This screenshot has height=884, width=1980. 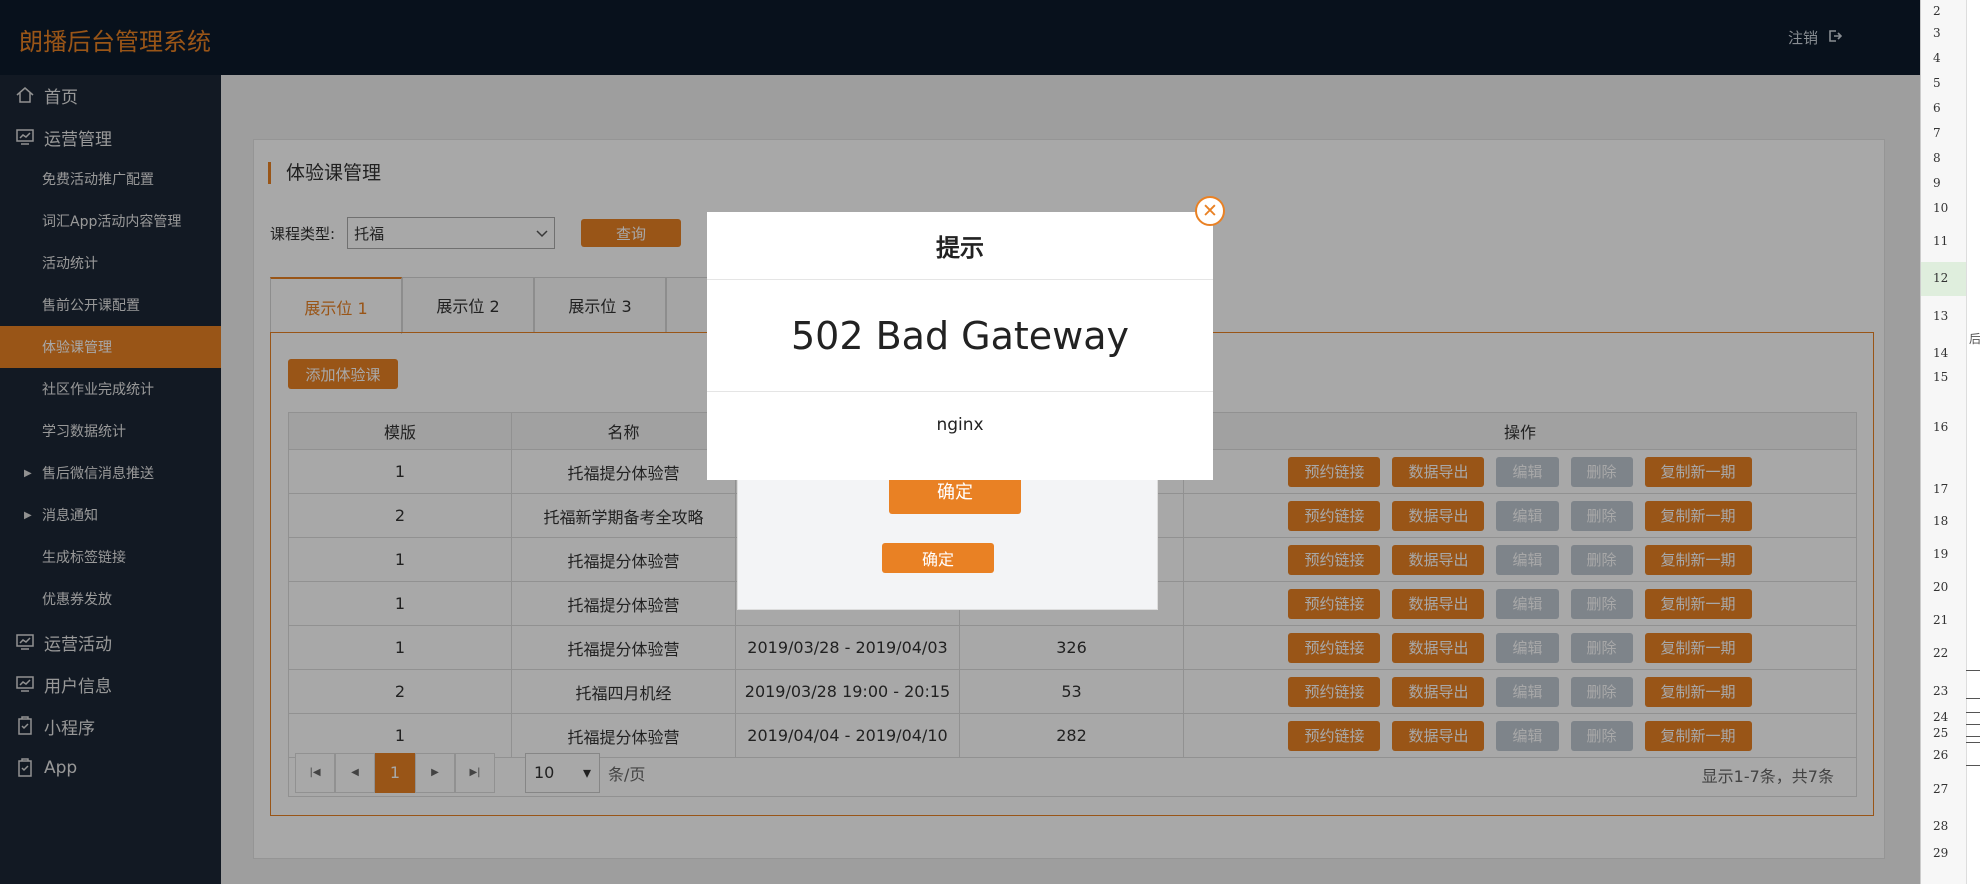 What do you see at coordinates (1937, 83) in the screenshot?
I see `row-number: 5` at bounding box center [1937, 83].